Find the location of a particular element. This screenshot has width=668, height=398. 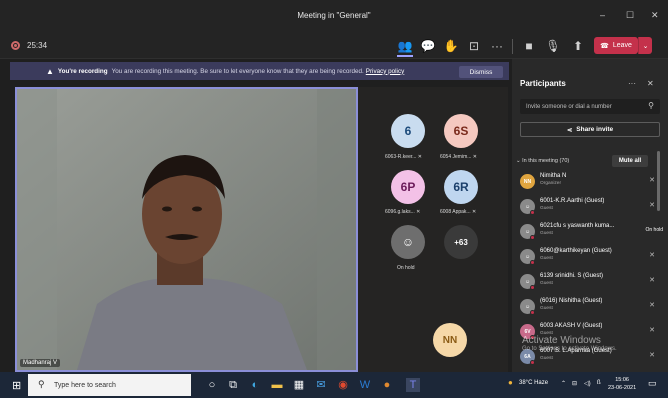

participant-name: 6139 srinidhi. S (Guest) is located at coordinates (572, 276).